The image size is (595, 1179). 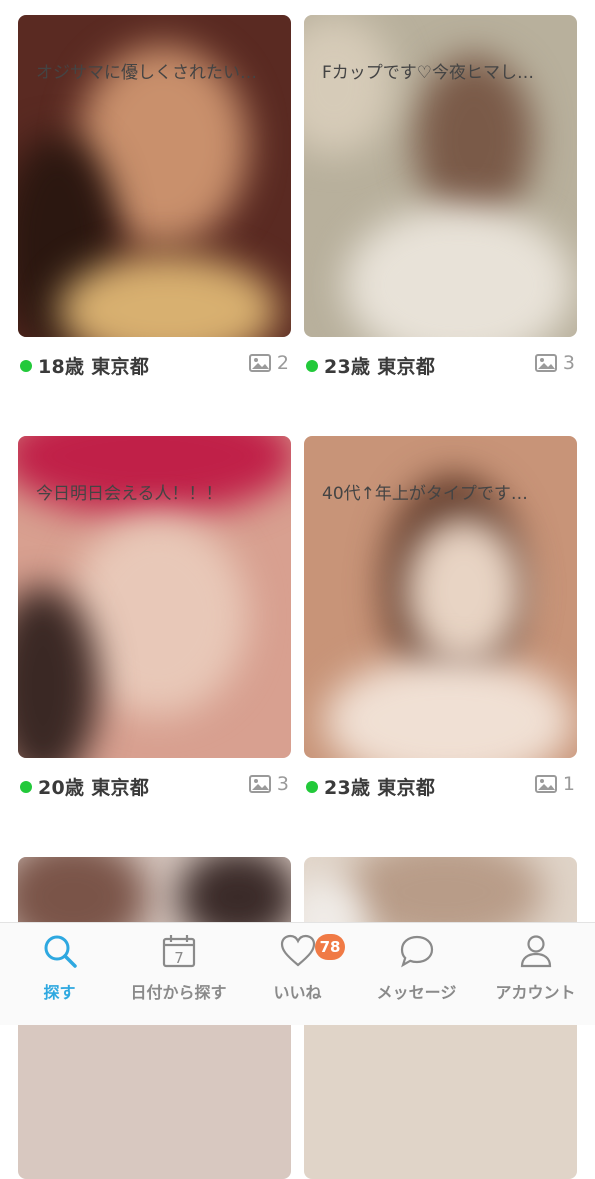 I want to click on tab-label: アカウント, so click(x=535, y=992).